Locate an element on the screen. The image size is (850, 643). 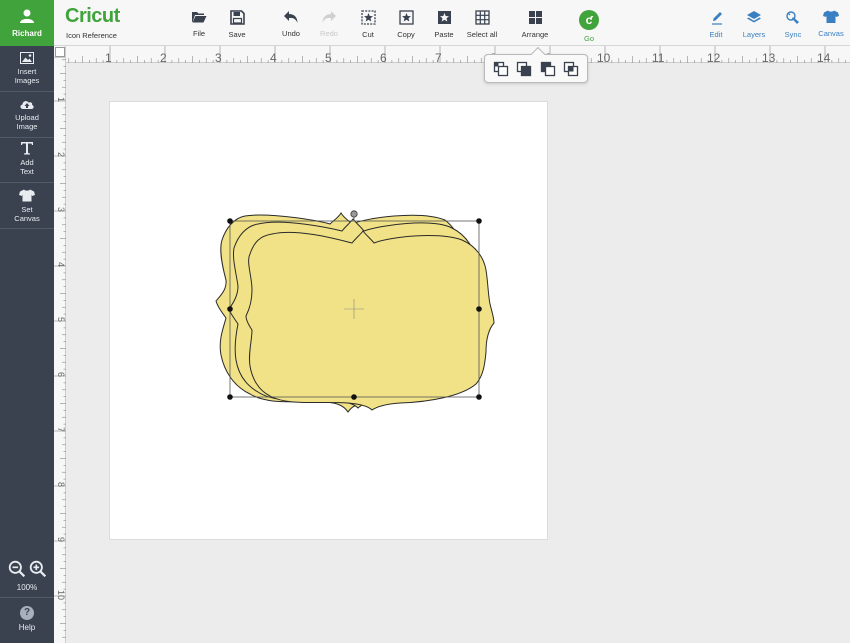
bring-to-front-icon is located at coordinates (571, 69).